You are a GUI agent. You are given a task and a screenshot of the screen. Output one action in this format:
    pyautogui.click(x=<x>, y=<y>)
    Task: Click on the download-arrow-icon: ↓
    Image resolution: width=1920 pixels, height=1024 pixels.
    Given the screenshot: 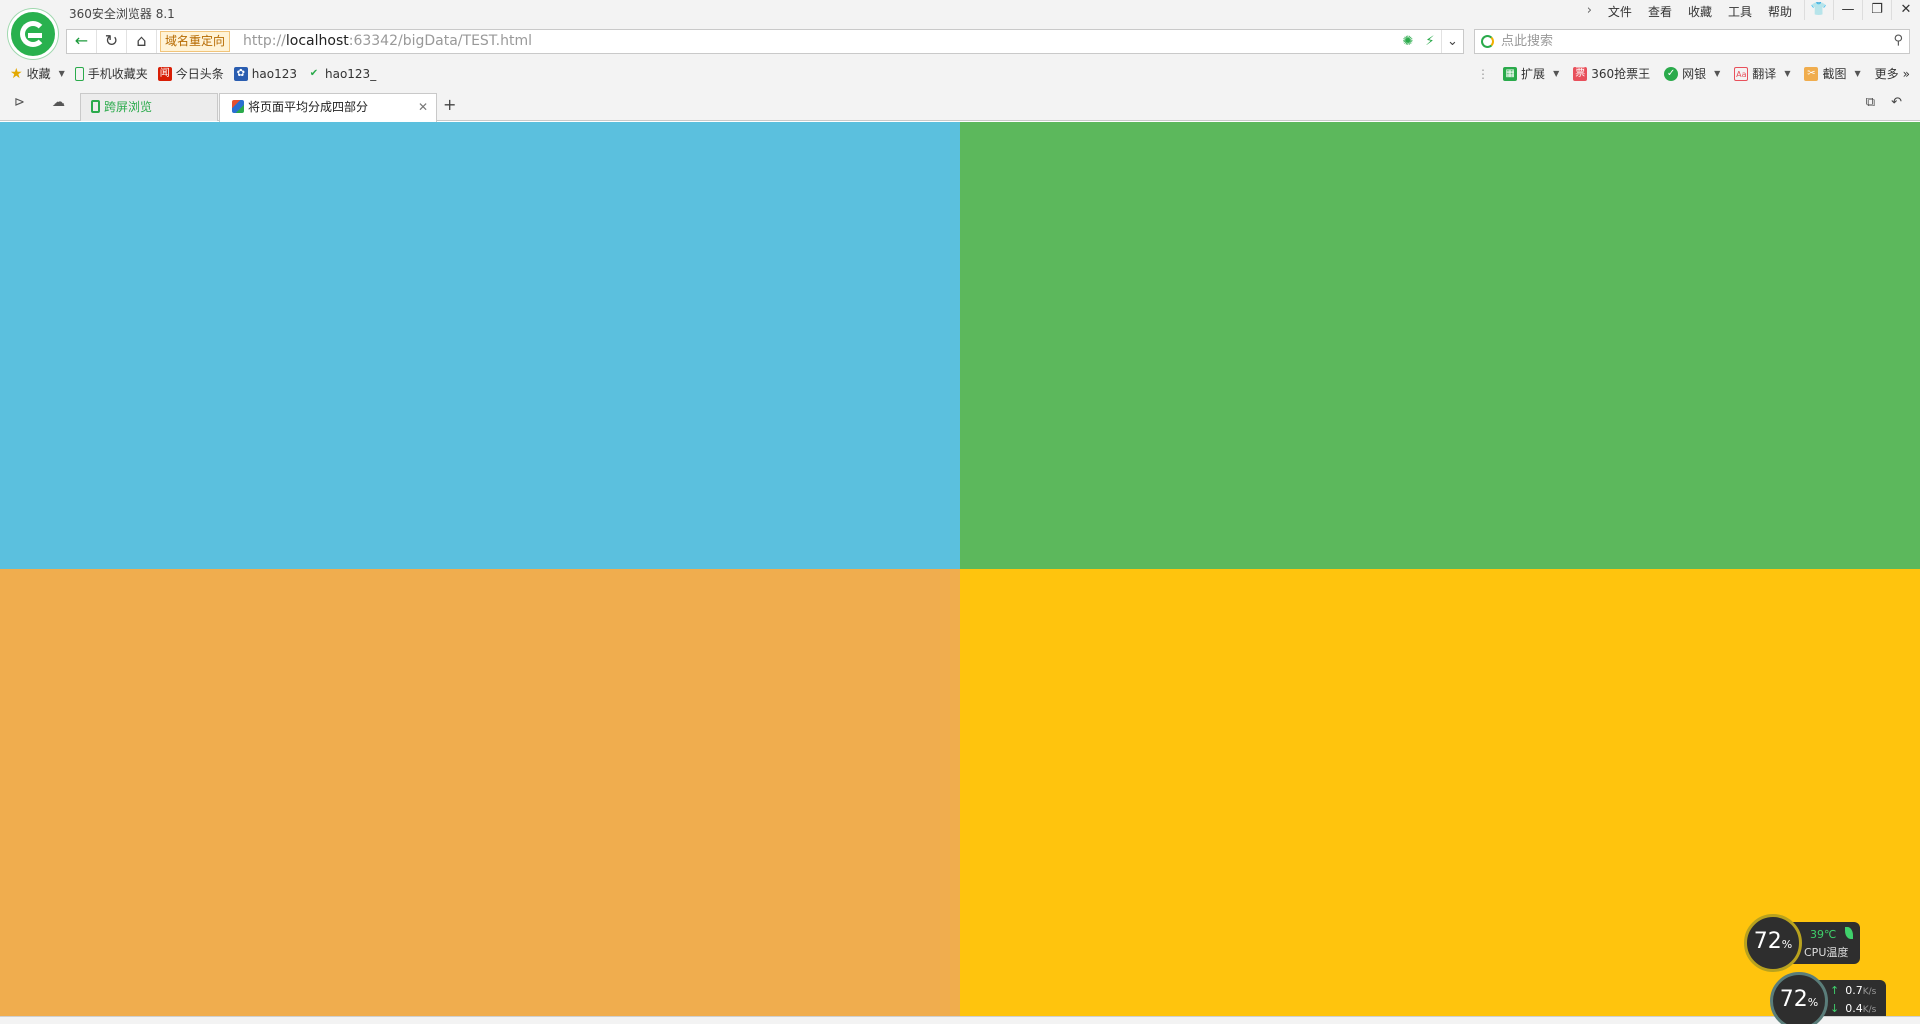 What is the action you would take?
    pyautogui.click(x=1835, y=1008)
    